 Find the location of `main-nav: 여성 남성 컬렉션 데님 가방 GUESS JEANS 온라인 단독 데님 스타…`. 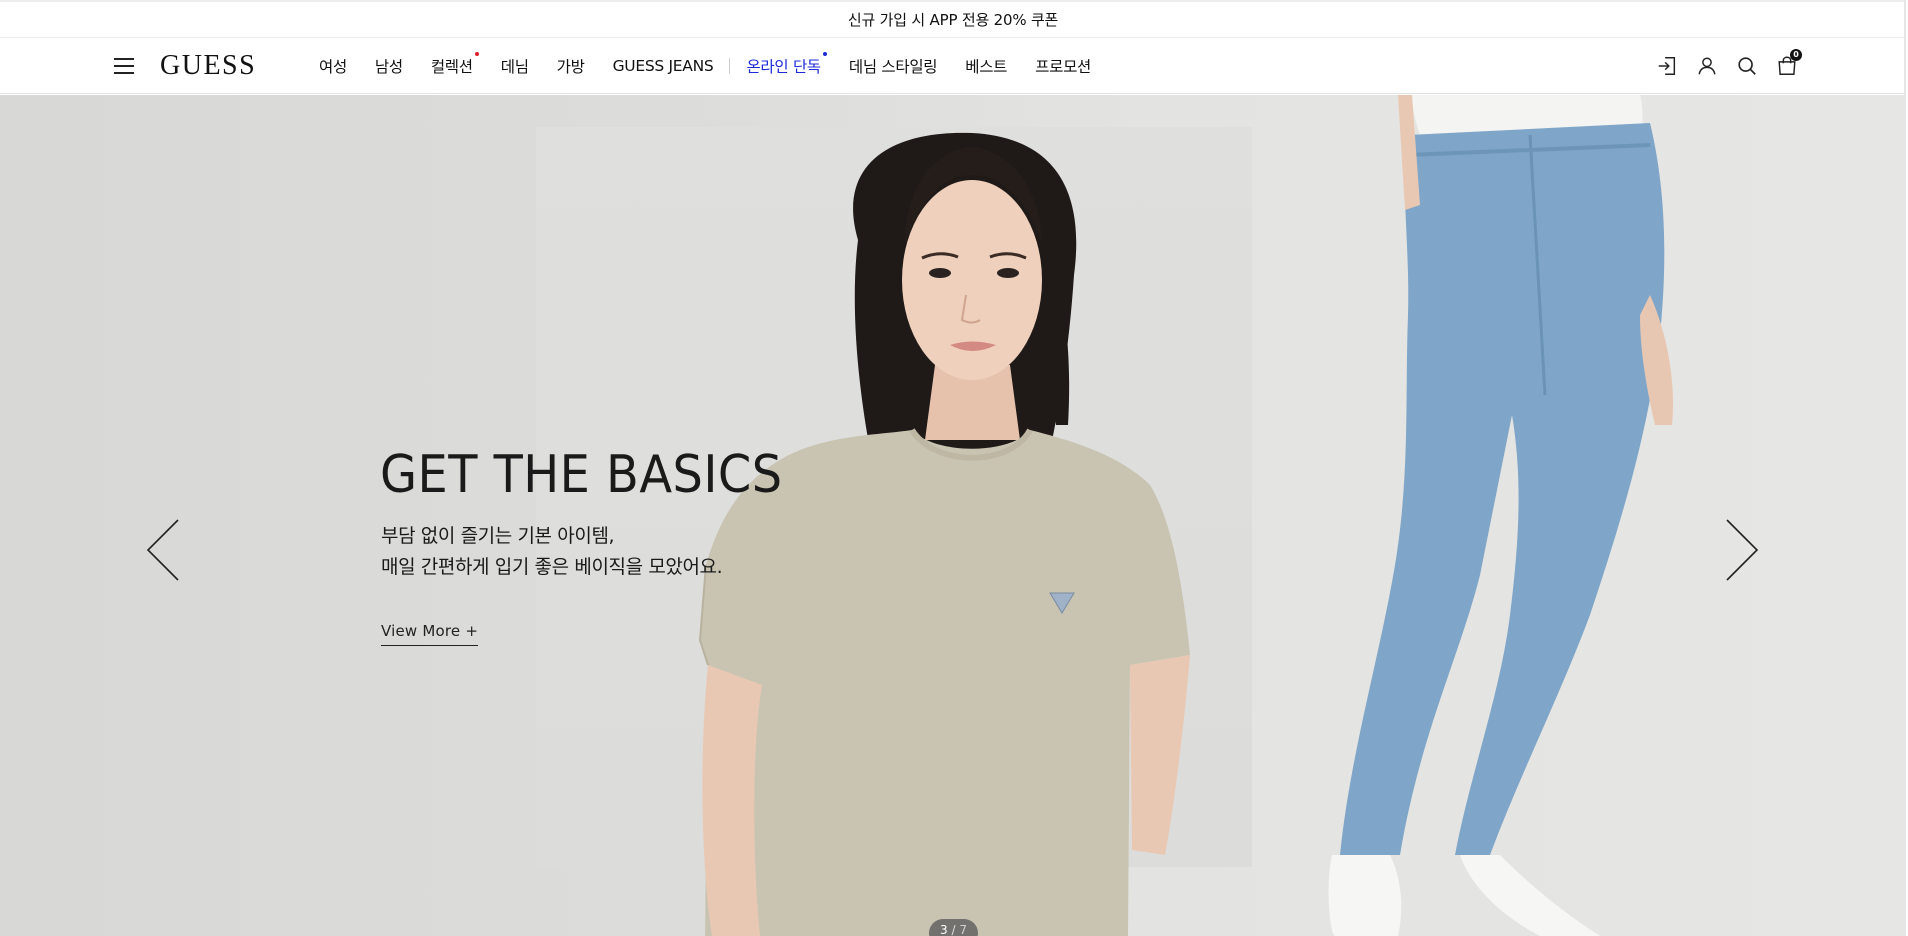

main-nav: 여성 남성 컬렉션 데님 가방 GUESS JEANS 온라인 단독 데님 스타… is located at coordinates (719, 66).